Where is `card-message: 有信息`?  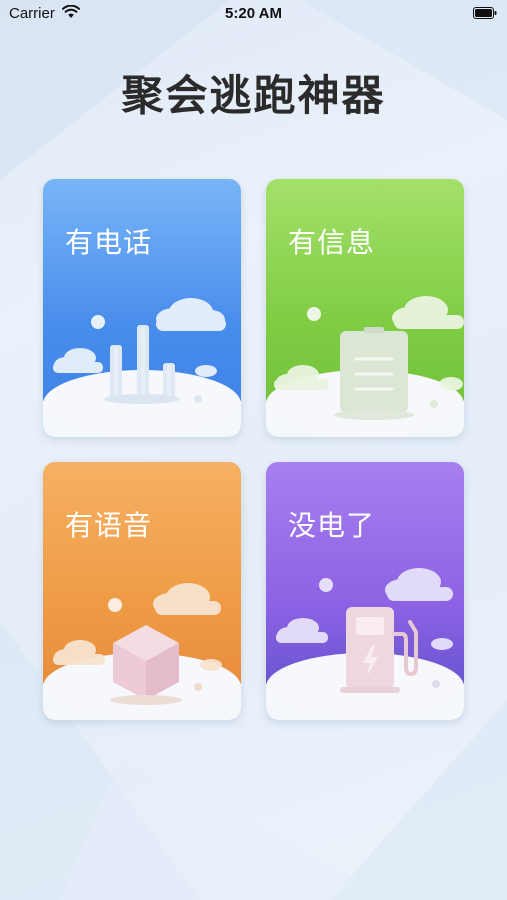 card-message: 有信息 is located at coordinates (365, 308).